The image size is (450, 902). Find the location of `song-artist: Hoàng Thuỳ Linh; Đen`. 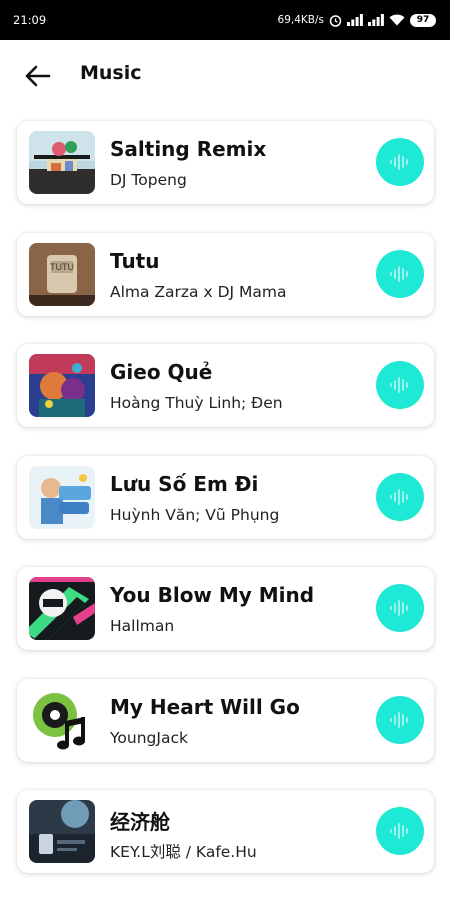

song-artist: Hoàng Thuỳ Linh; Đen is located at coordinates (196, 403).